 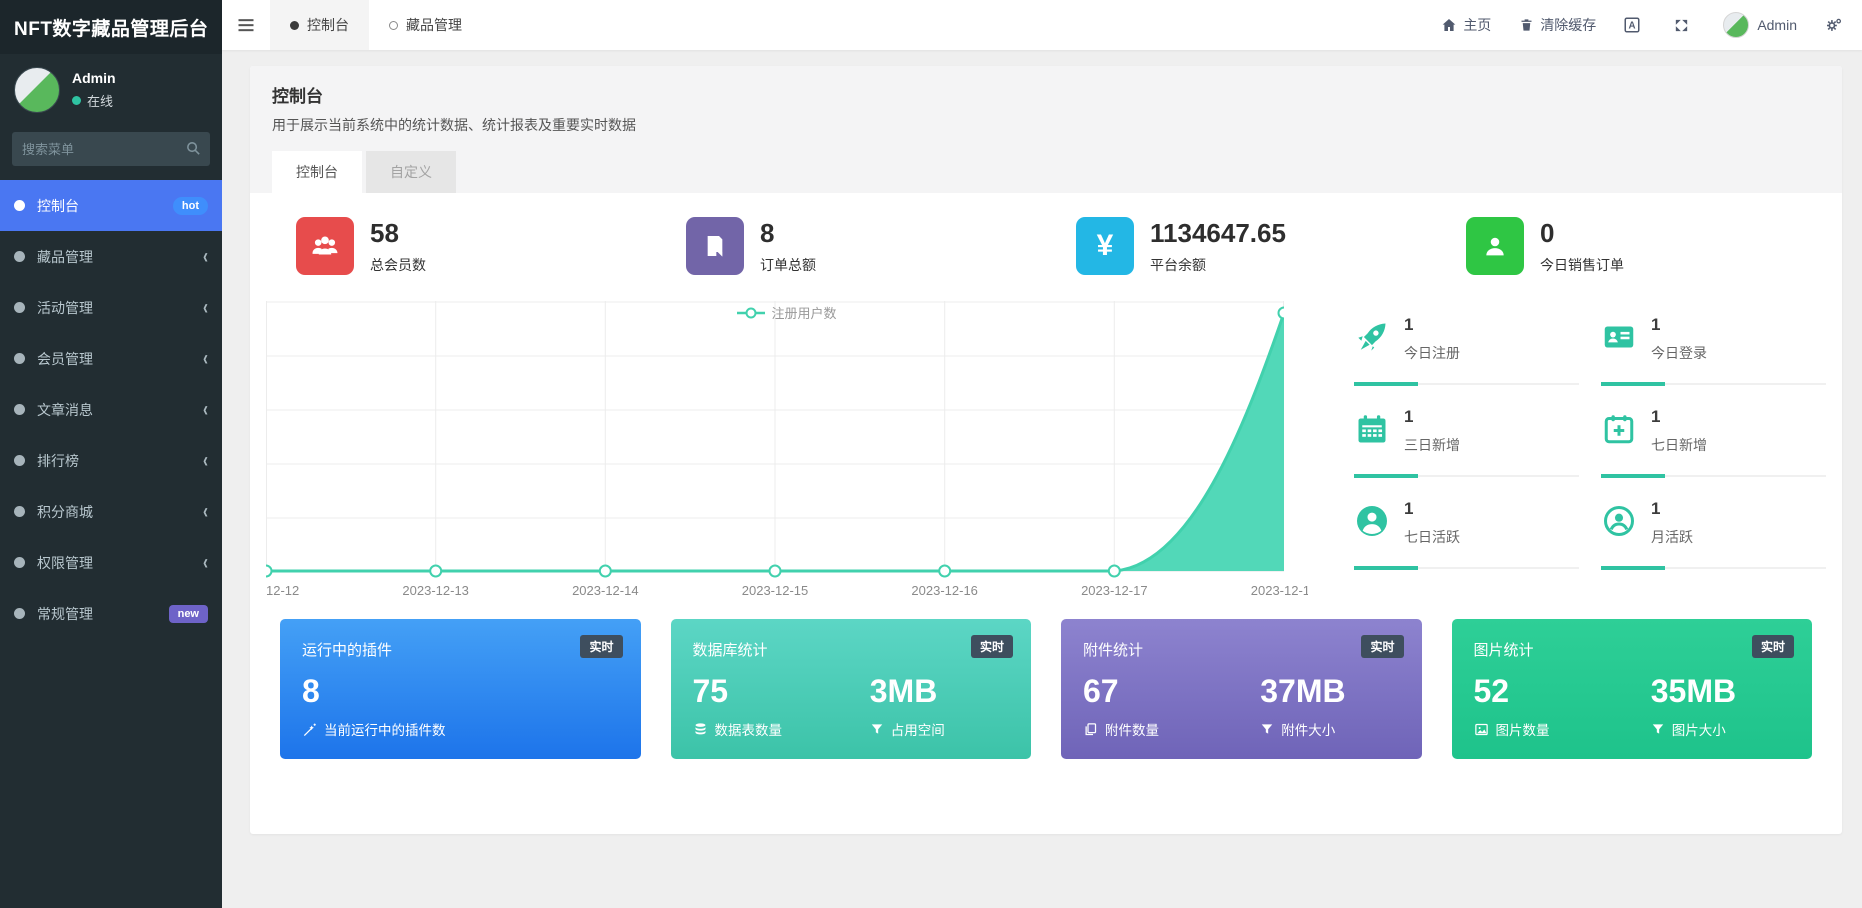 What do you see at coordinates (1522, 731) in the screenshot?
I see `card-value-label: 图片数量` at bounding box center [1522, 731].